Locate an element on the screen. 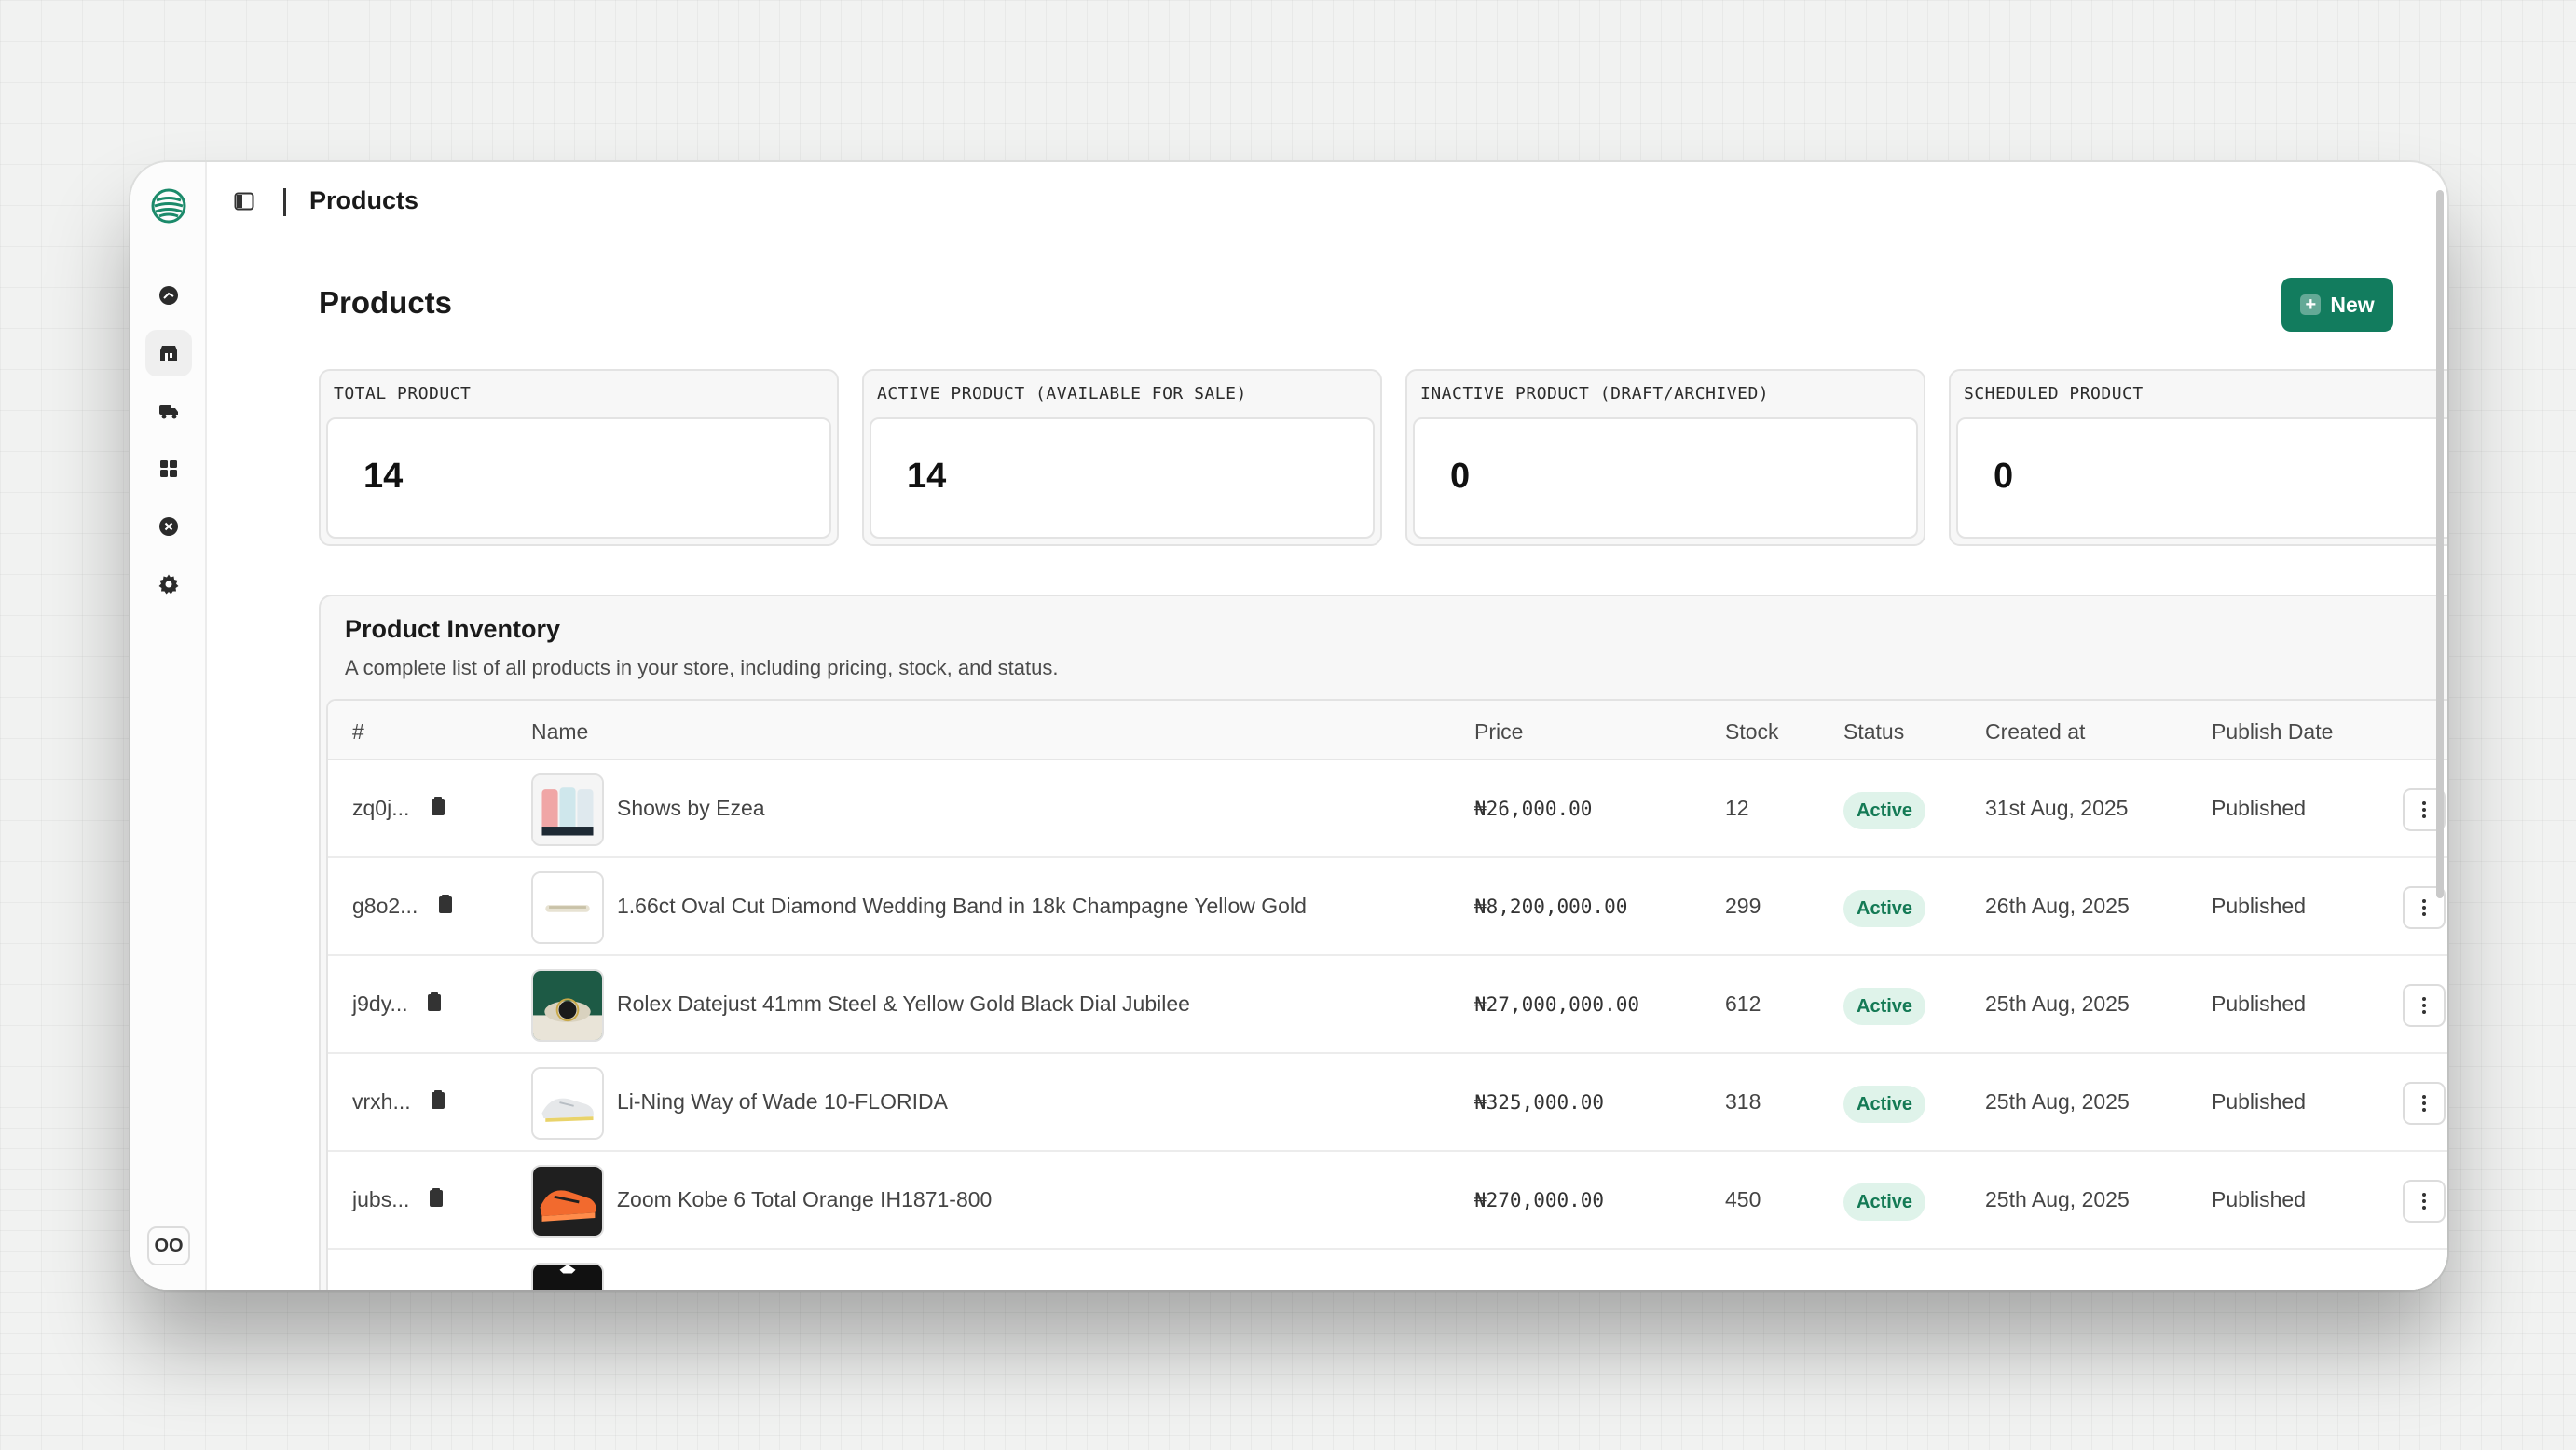 Image resolution: width=2576 pixels, height=1450 pixels. stat-label: INACTIVE PRODUCT (DRAFT/ARCHIVED) is located at coordinates (1595, 394).